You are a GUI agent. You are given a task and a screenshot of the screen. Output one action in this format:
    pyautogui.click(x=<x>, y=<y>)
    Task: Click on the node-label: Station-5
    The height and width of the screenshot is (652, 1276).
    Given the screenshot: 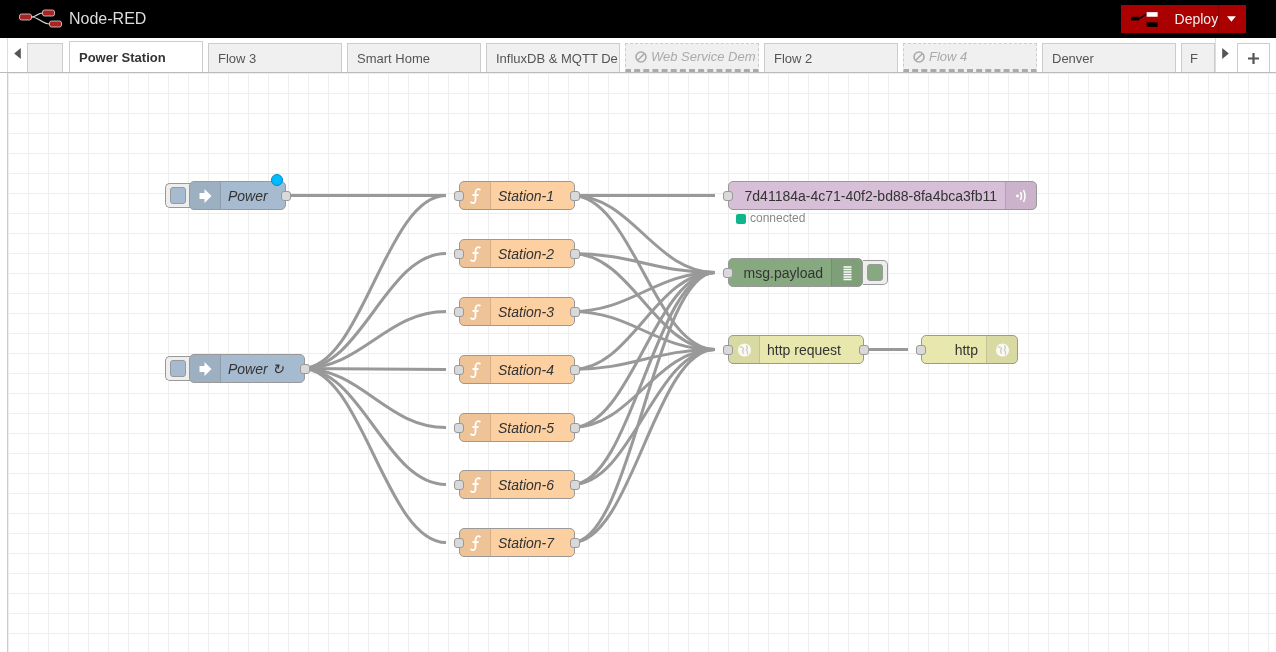 What is the action you would take?
    pyautogui.click(x=526, y=427)
    